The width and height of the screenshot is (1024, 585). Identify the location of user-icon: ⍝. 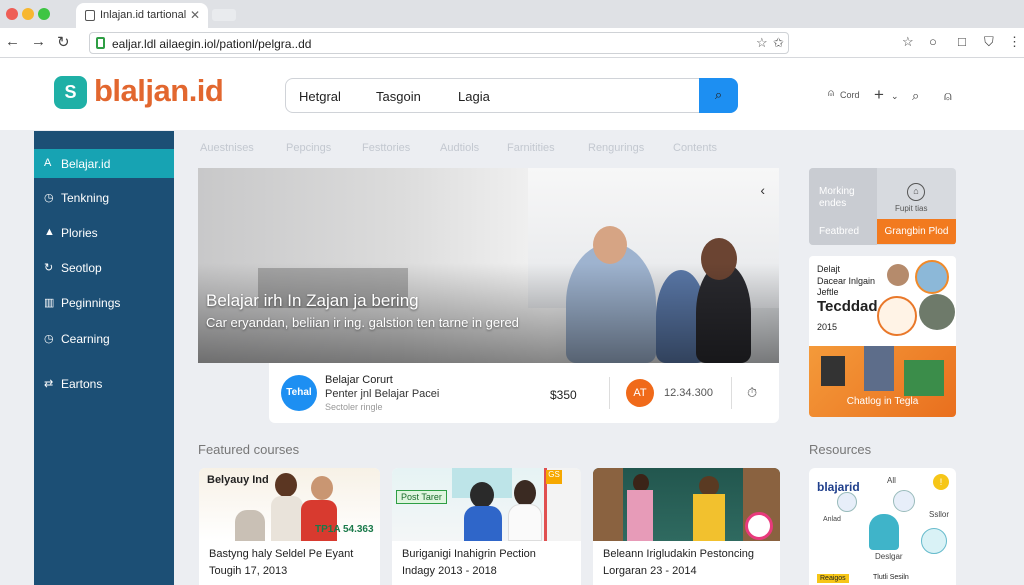
(831, 93).